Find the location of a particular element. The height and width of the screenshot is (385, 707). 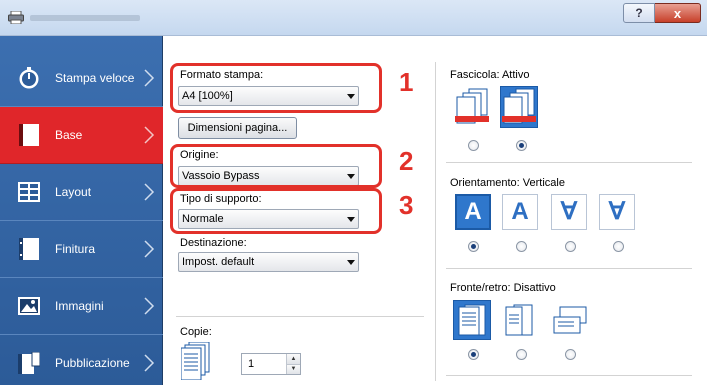

sidebar-item-label: Finitura is located at coordinates (75, 249).